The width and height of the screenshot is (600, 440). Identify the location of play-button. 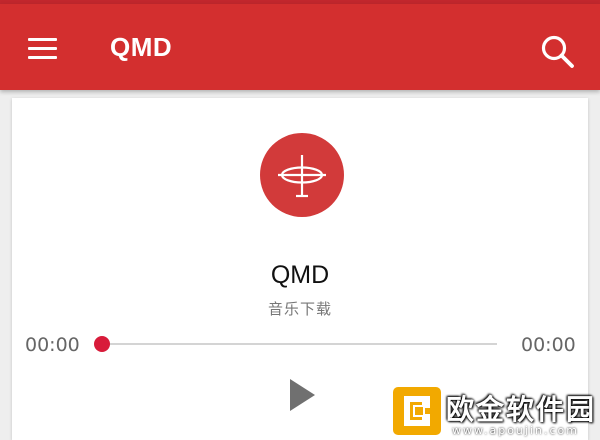
(302, 395).